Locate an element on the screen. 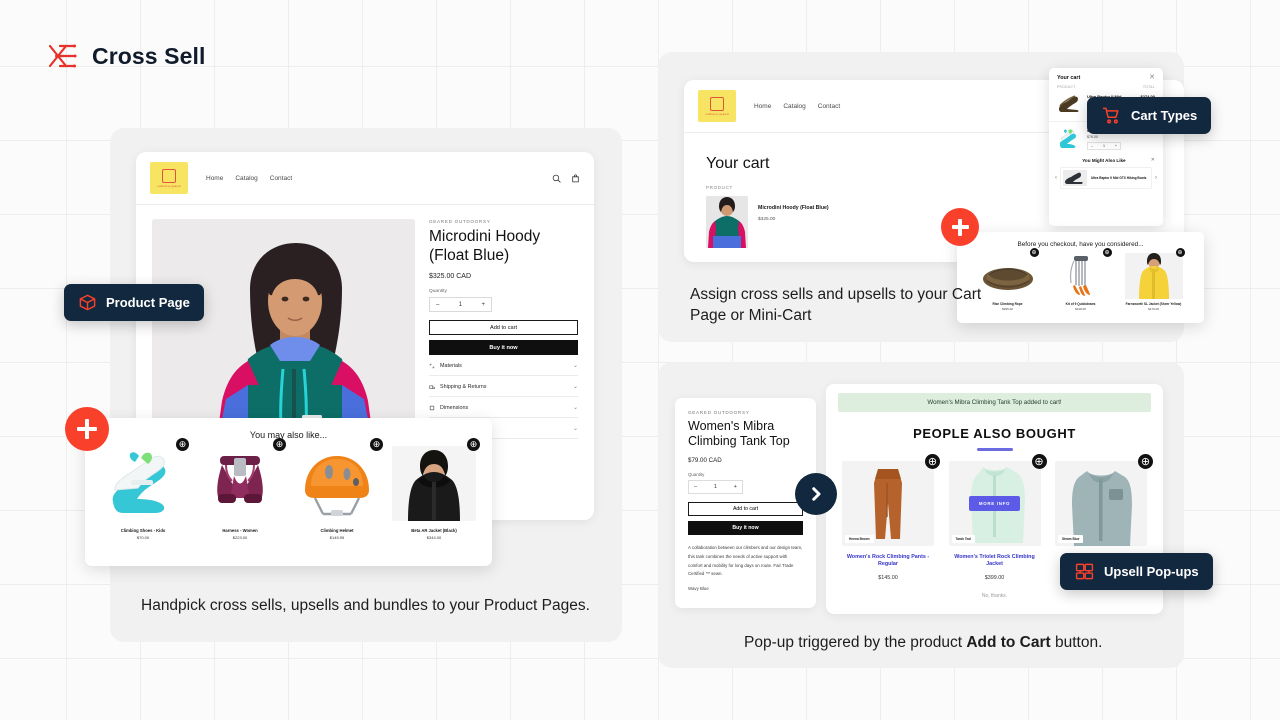  accordion-label: Materials is located at coordinates (451, 365).